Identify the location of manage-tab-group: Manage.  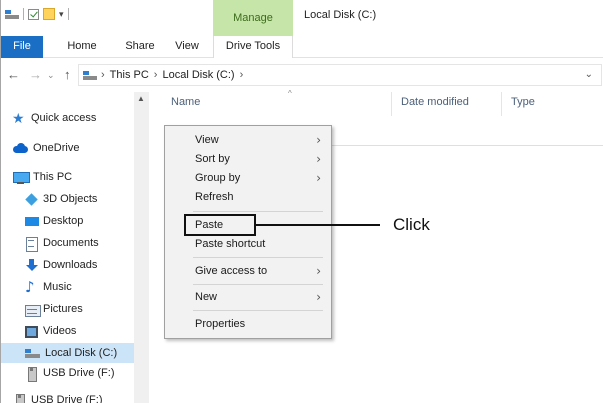
(253, 18).